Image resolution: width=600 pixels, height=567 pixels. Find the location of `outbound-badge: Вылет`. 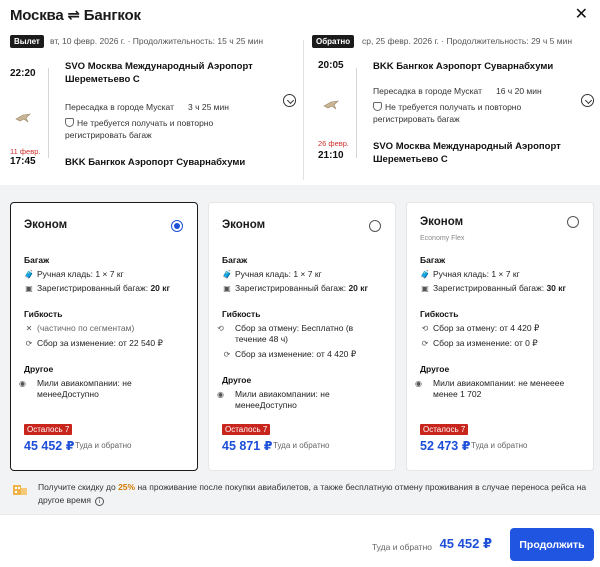

outbound-badge: Вылет is located at coordinates (27, 41).